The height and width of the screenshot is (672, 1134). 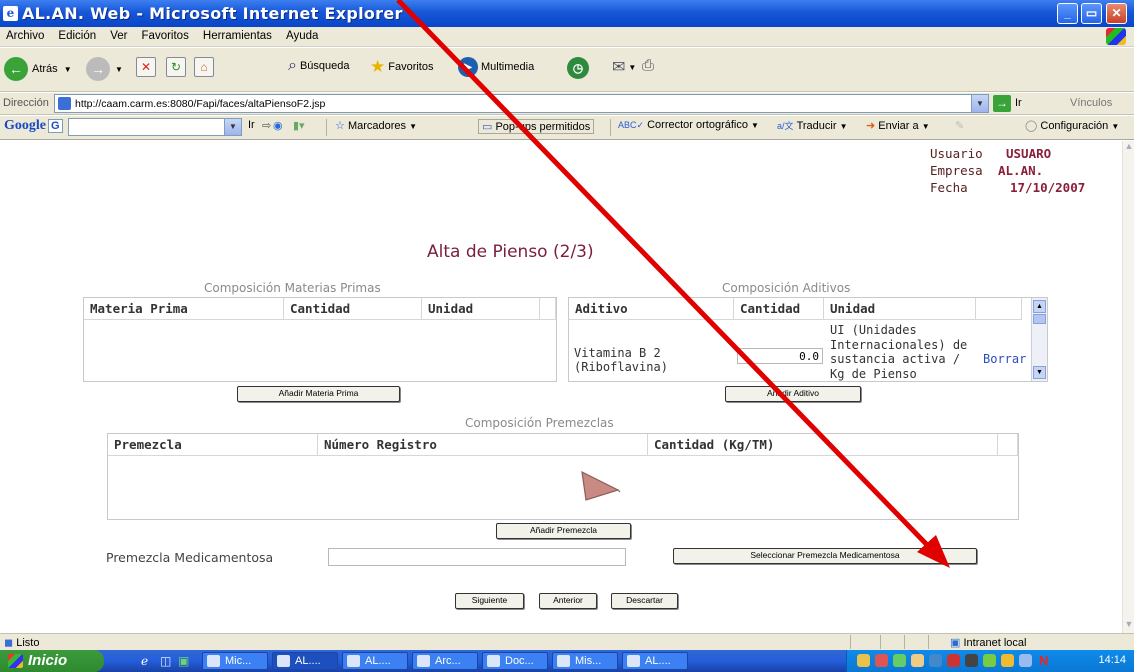 I want to click on favorites-button: ★ Favoritos, so click(x=402, y=67).